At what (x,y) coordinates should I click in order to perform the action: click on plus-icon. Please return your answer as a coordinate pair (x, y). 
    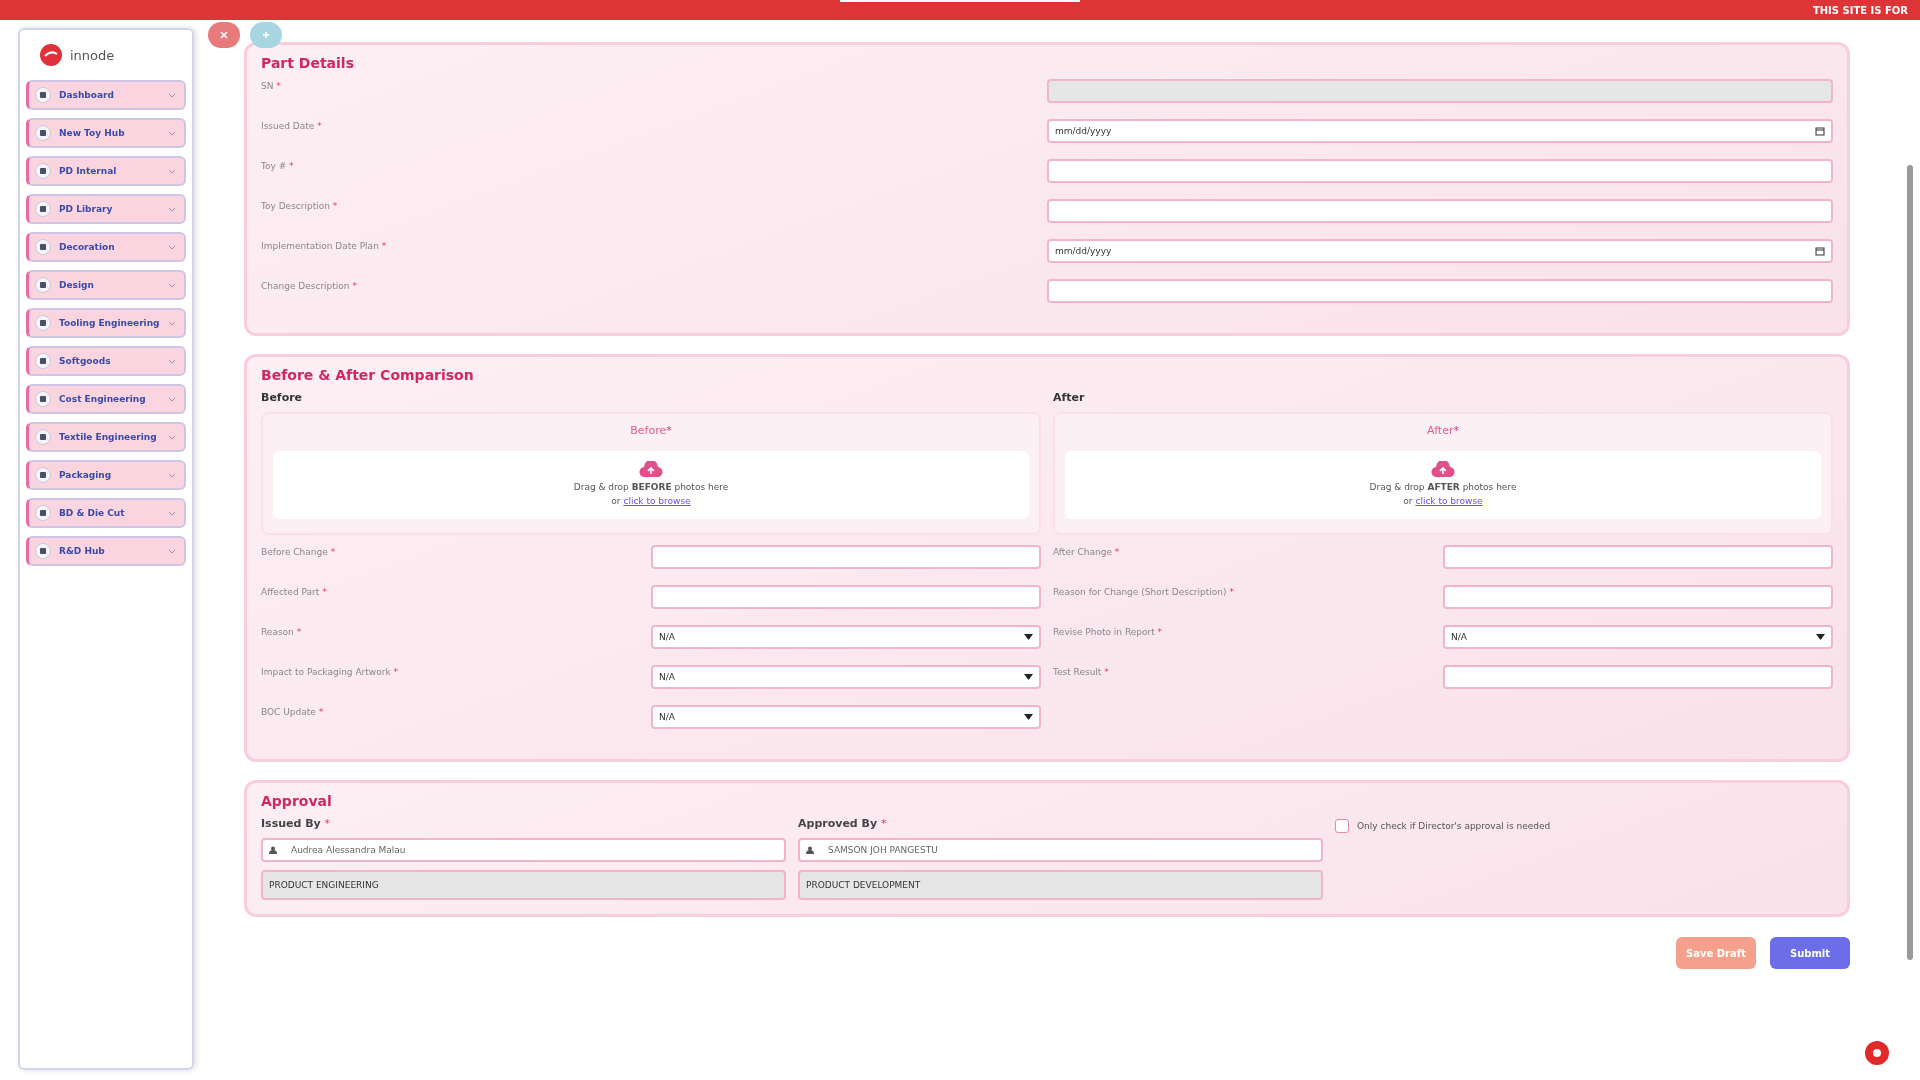
    Looking at the image, I should click on (266, 35).